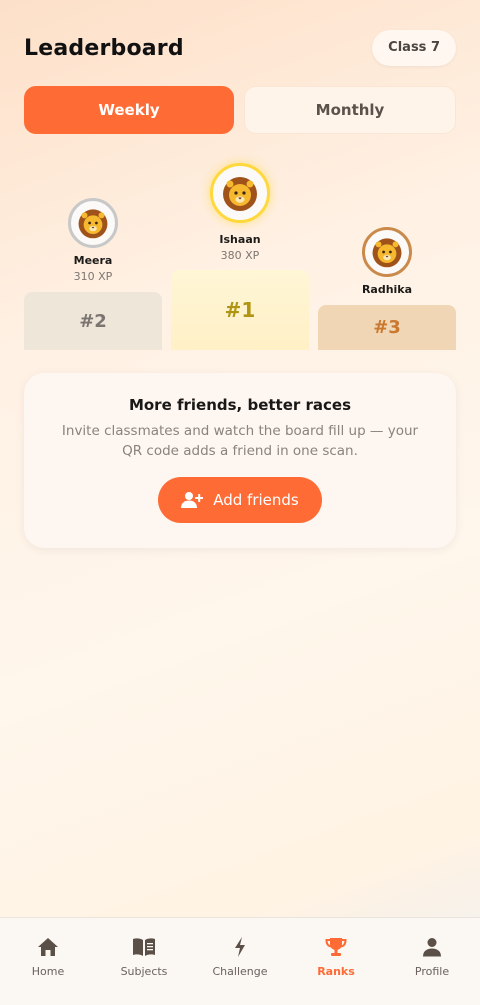 This screenshot has height=1005, width=480. I want to click on podium-name: Radhika, so click(387, 289).